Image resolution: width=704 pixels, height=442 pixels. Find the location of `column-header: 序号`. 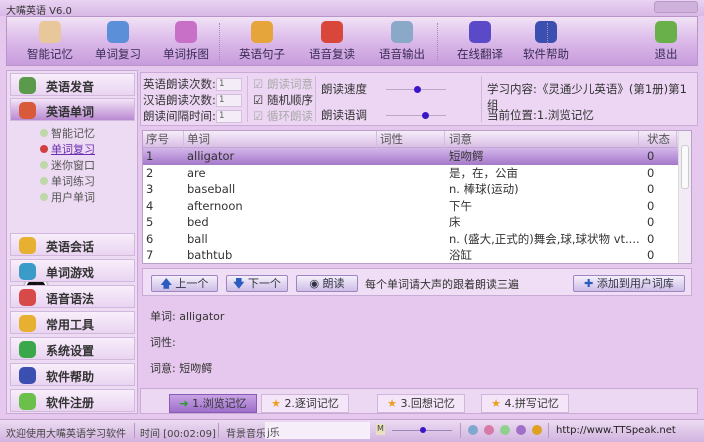

column-header: 序号 is located at coordinates (165, 139).